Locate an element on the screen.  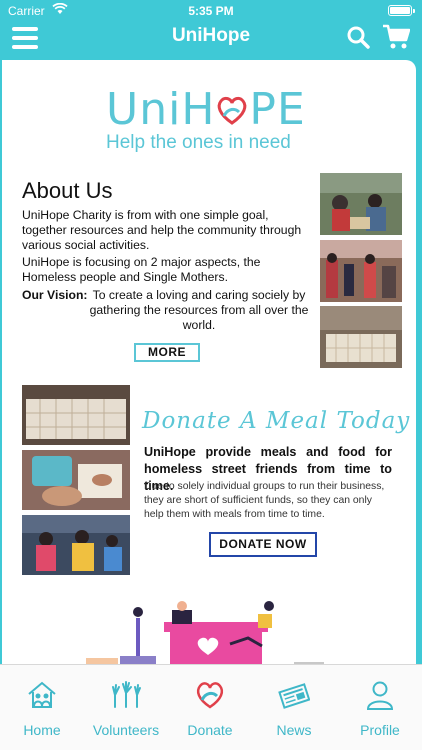
raised-hands-icon is located at coordinates (126, 695).